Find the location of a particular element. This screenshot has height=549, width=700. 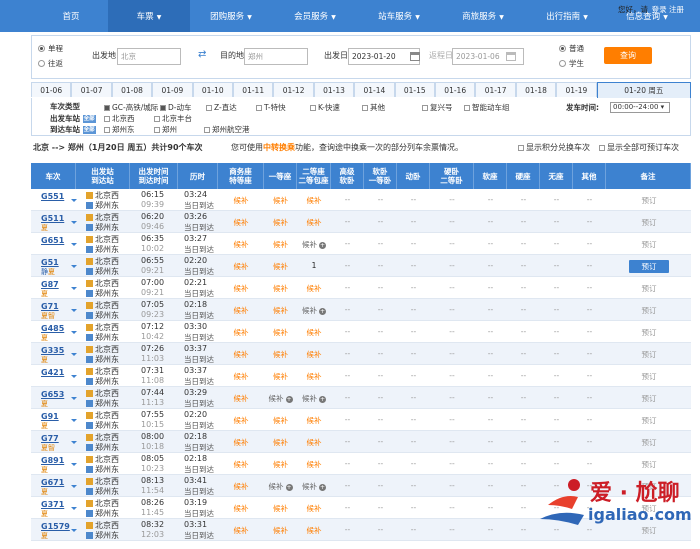

date-tab: 01-11 is located at coordinates (253, 89).